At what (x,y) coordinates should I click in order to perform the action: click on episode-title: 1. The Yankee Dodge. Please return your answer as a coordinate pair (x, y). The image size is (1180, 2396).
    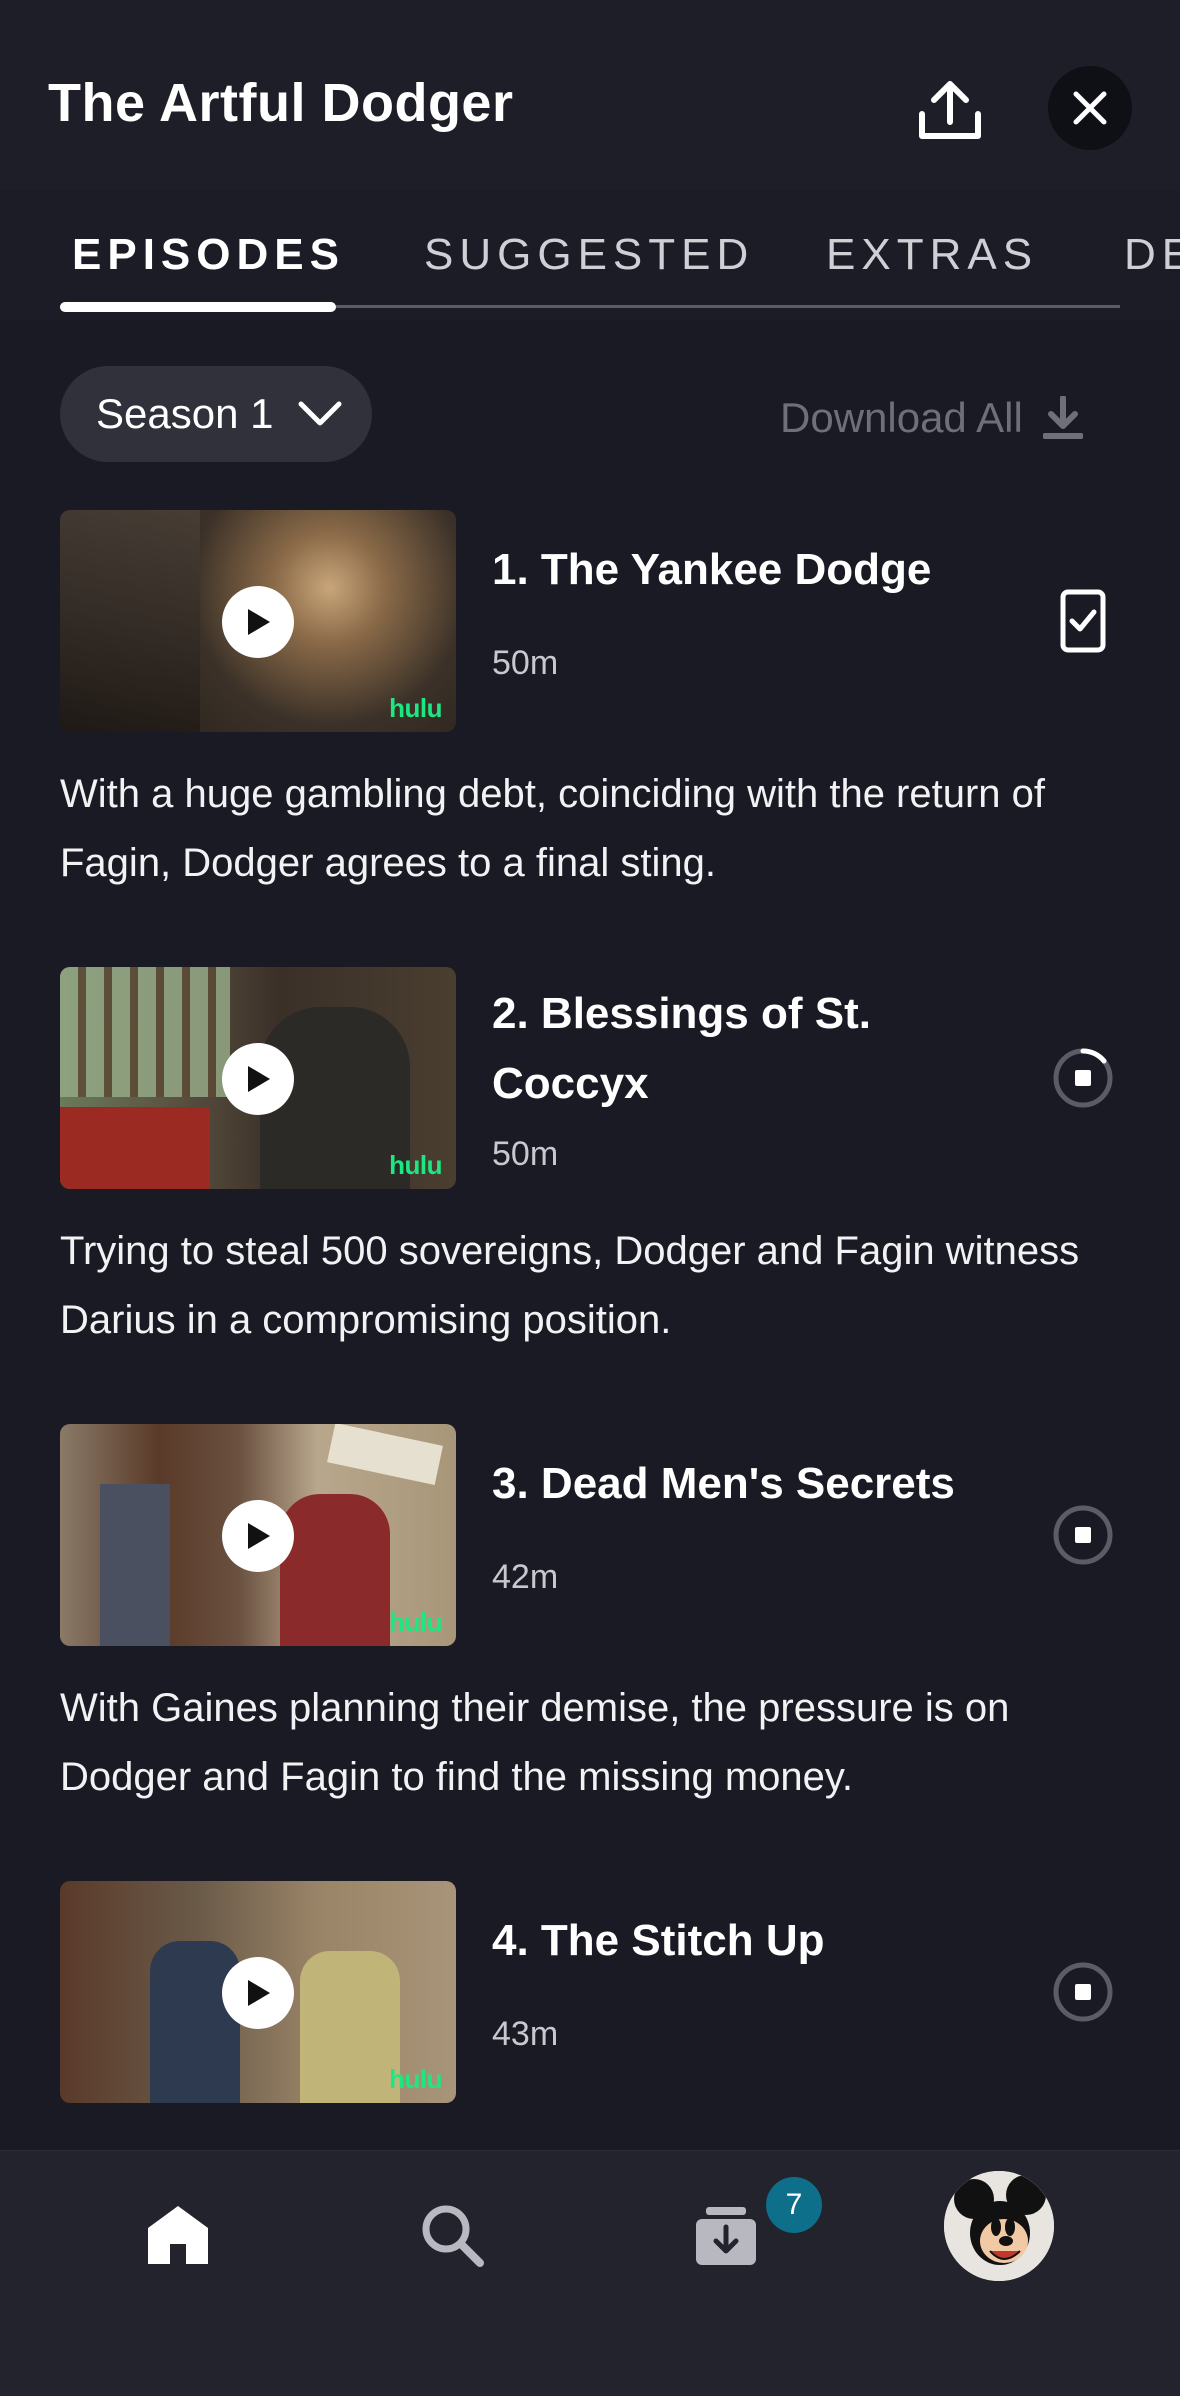
    Looking at the image, I should click on (712, 569).